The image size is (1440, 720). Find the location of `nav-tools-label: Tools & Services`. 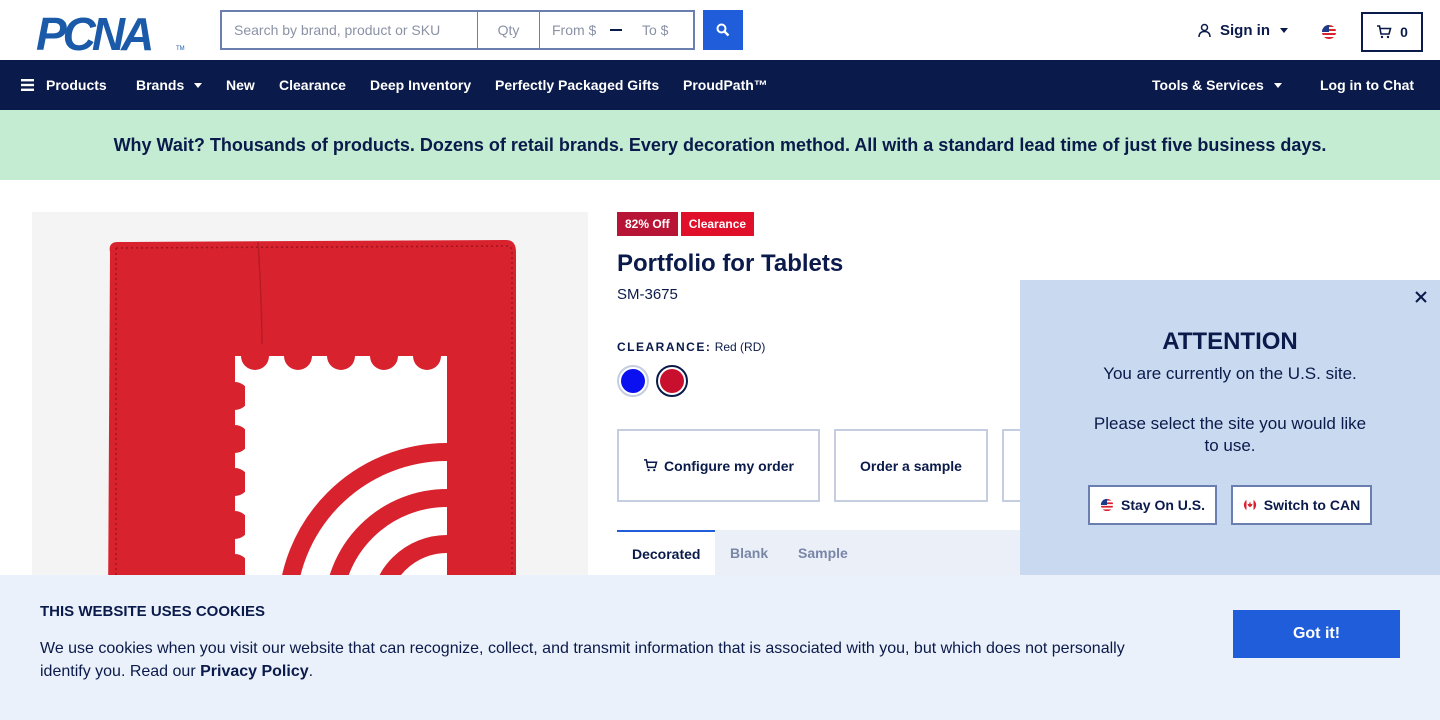

nav-tools-label: Tools & Services is located at coordinates (1208, 85).